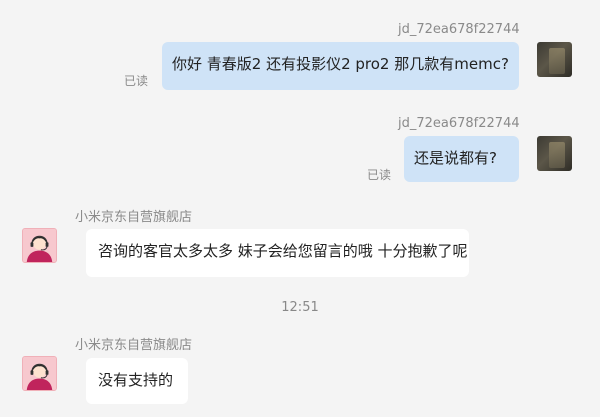 The height and width of the screenshot is (417, 600). I want to click on incoming-message-bubble: 咨询的客官太多太多 妹子会给您留言的哦 十分抱歉了呢, so click(277, 253).